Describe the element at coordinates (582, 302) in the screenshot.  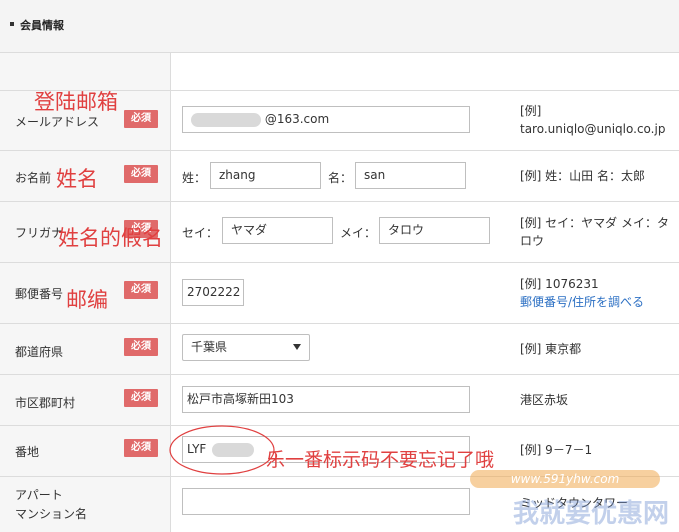
I see `postal-lookup-link: 郵便番号/住所を調べる` at that location.